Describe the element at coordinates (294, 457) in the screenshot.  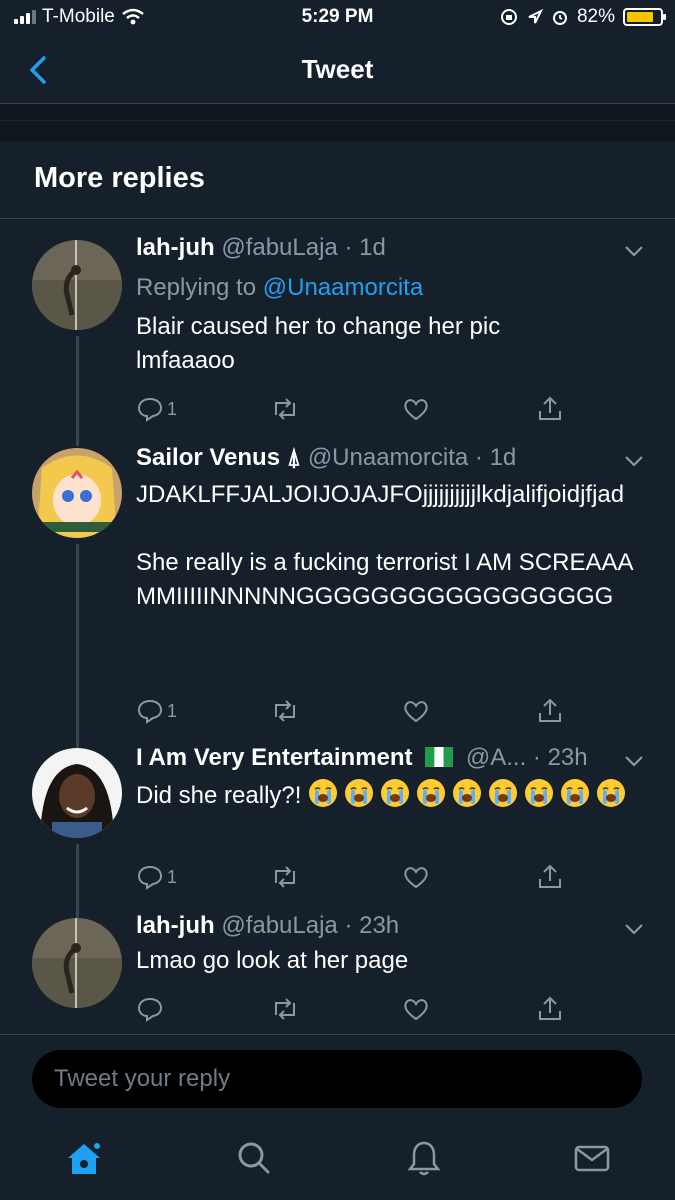
I see `name-badge: ⍋` at that location.